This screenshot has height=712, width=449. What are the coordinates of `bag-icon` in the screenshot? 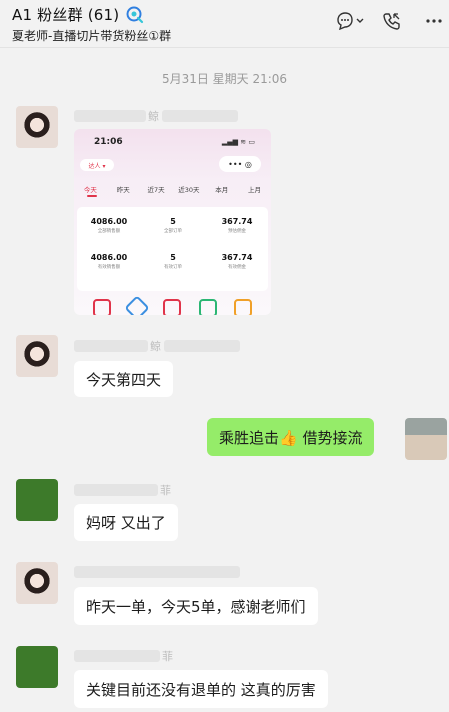 It's located at (172, 307).